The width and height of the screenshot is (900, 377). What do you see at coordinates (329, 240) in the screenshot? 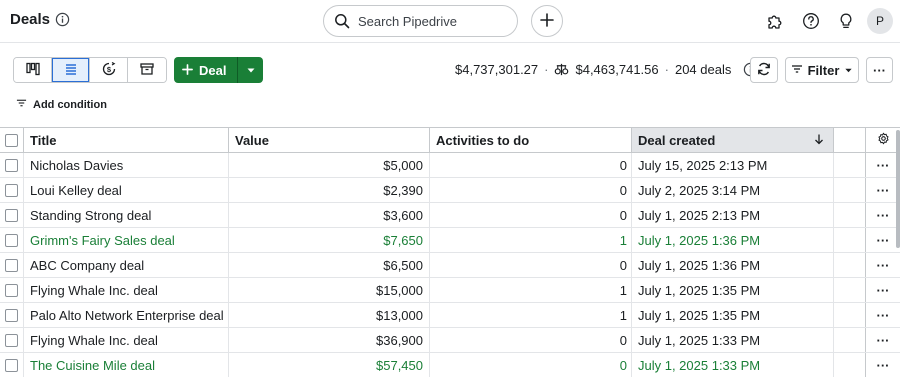
I see `deal-value-cell: $7,650` at bounding box center [329, 240].